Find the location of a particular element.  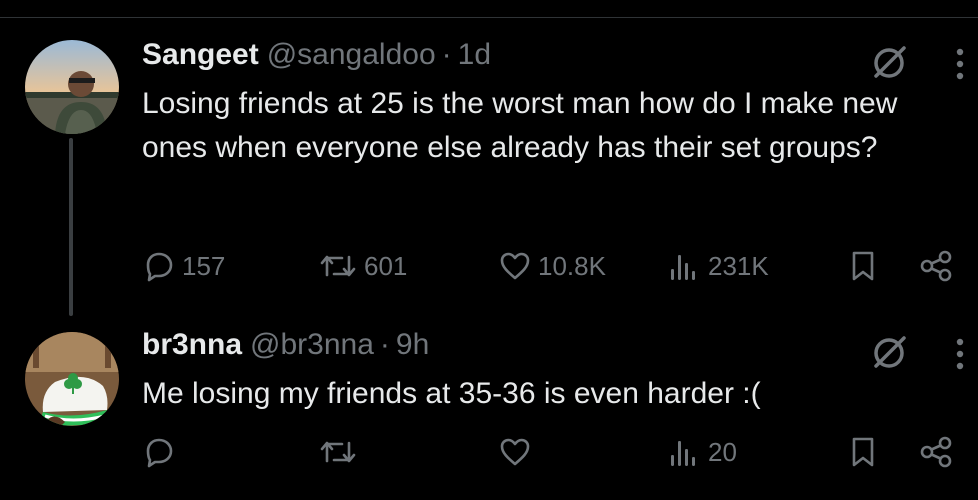

tweet-actions: 157 601 10.8K 231K is located at coordinates (557, 266).